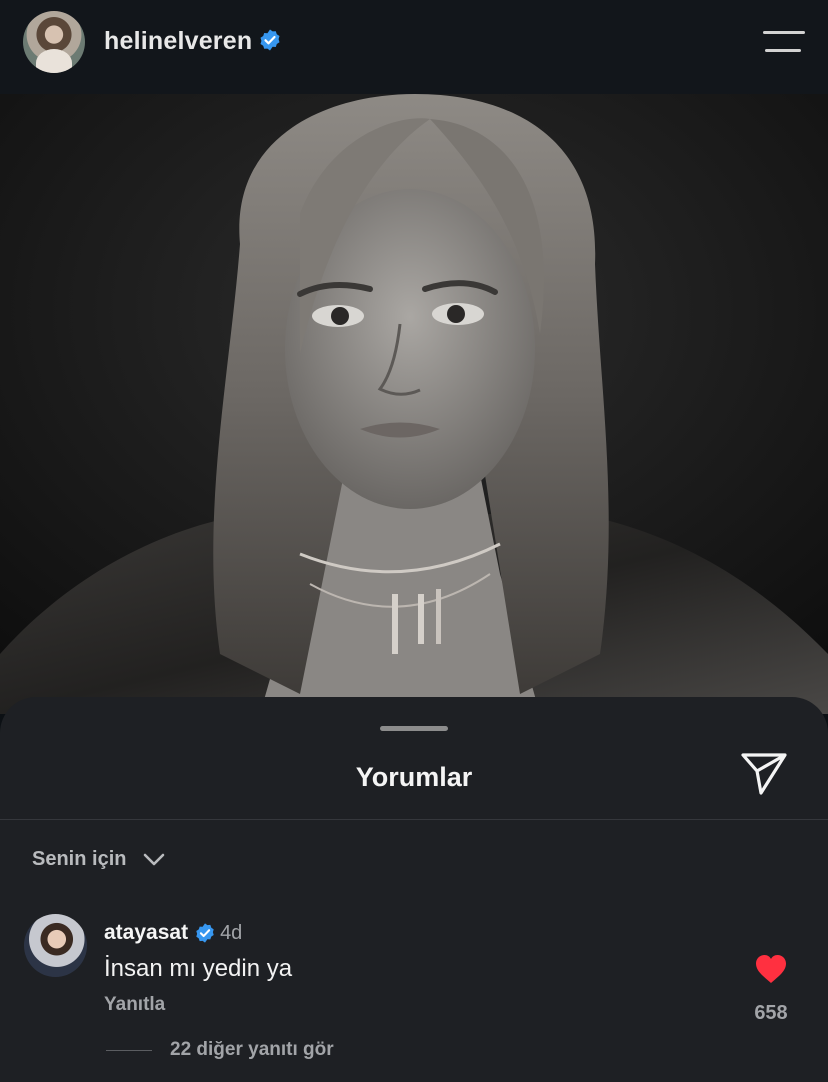 The image size is (828, 1082). What do you see at coordinates (55, 945) in the screenshot?
I see `commenter-avatar` at bounding box center [55, 945].